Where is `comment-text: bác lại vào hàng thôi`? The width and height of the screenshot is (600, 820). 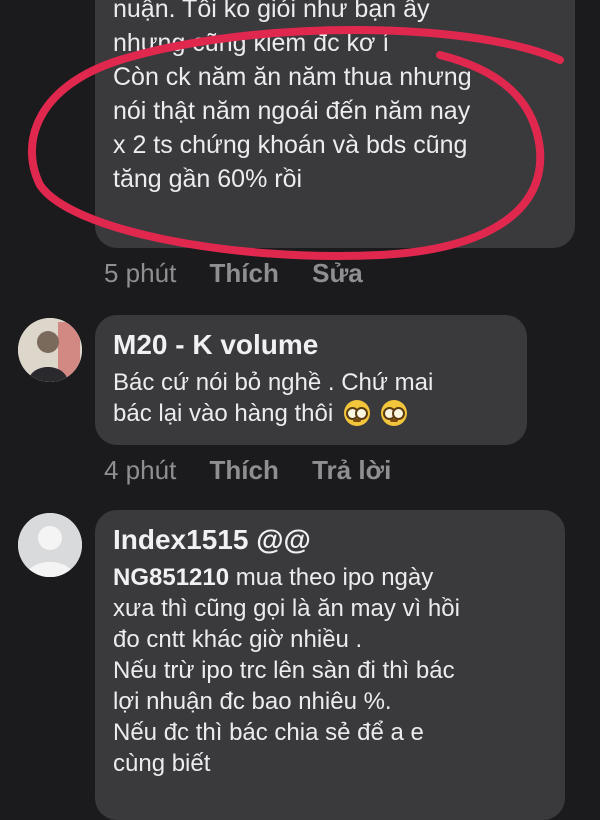 comment-text: bác lại vào hàng thôi is located at coordinates (223, 413).